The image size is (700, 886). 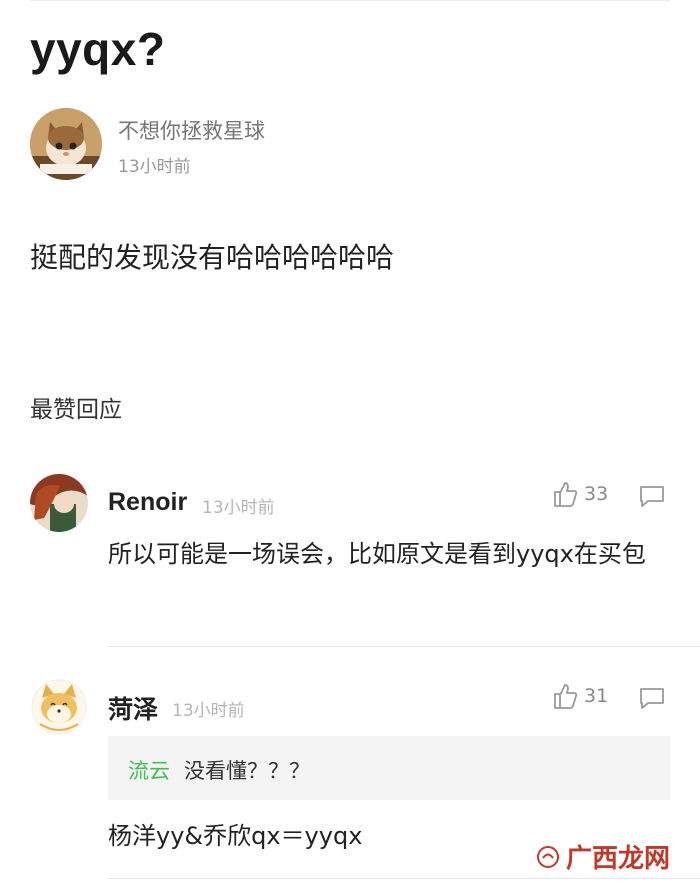 I want to click on top-divider, so click(x=350, y=0).